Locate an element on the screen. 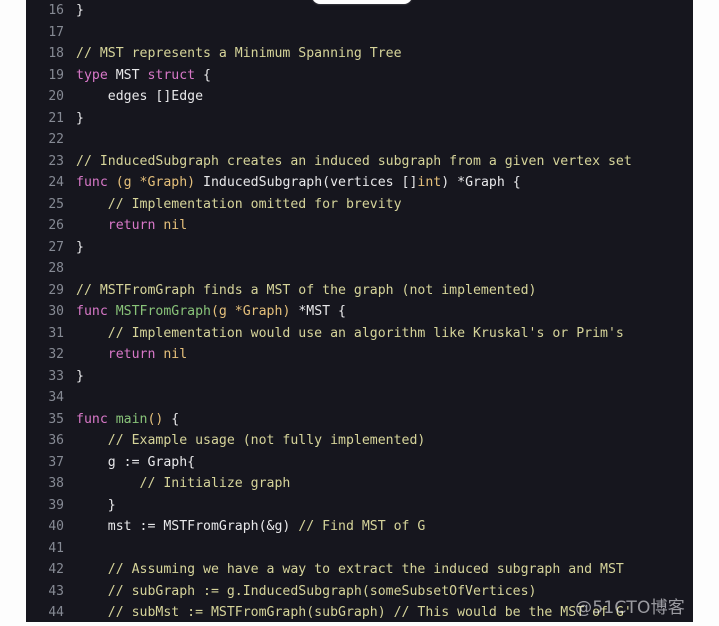 Image resolution: width=719 pixels, height=626 pixels. code-line-content: // Example usage (not fully implemented) is located at coordinates (245, 441).